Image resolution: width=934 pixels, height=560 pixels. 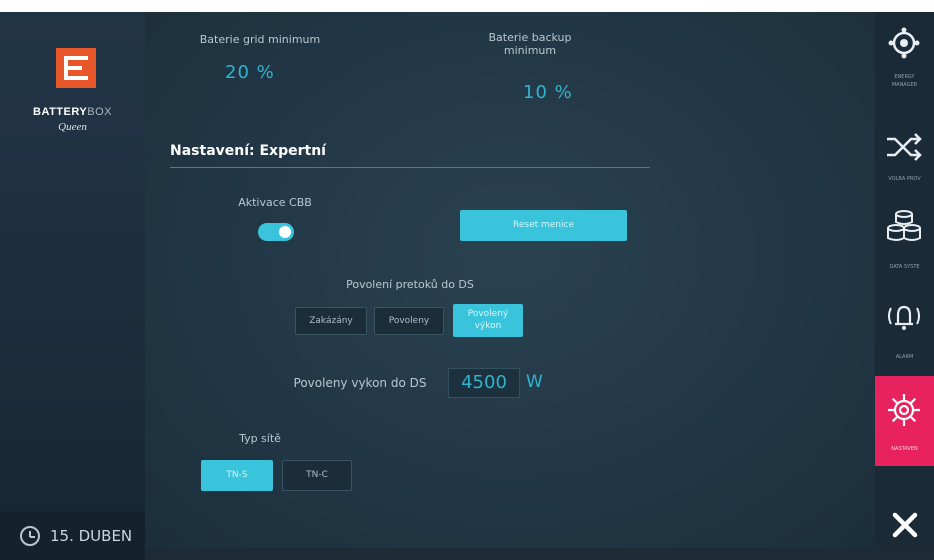 What do you see at coordinates (905, 525) in the screenshot?
I see `close-icon` at bounding box center [905, 525].